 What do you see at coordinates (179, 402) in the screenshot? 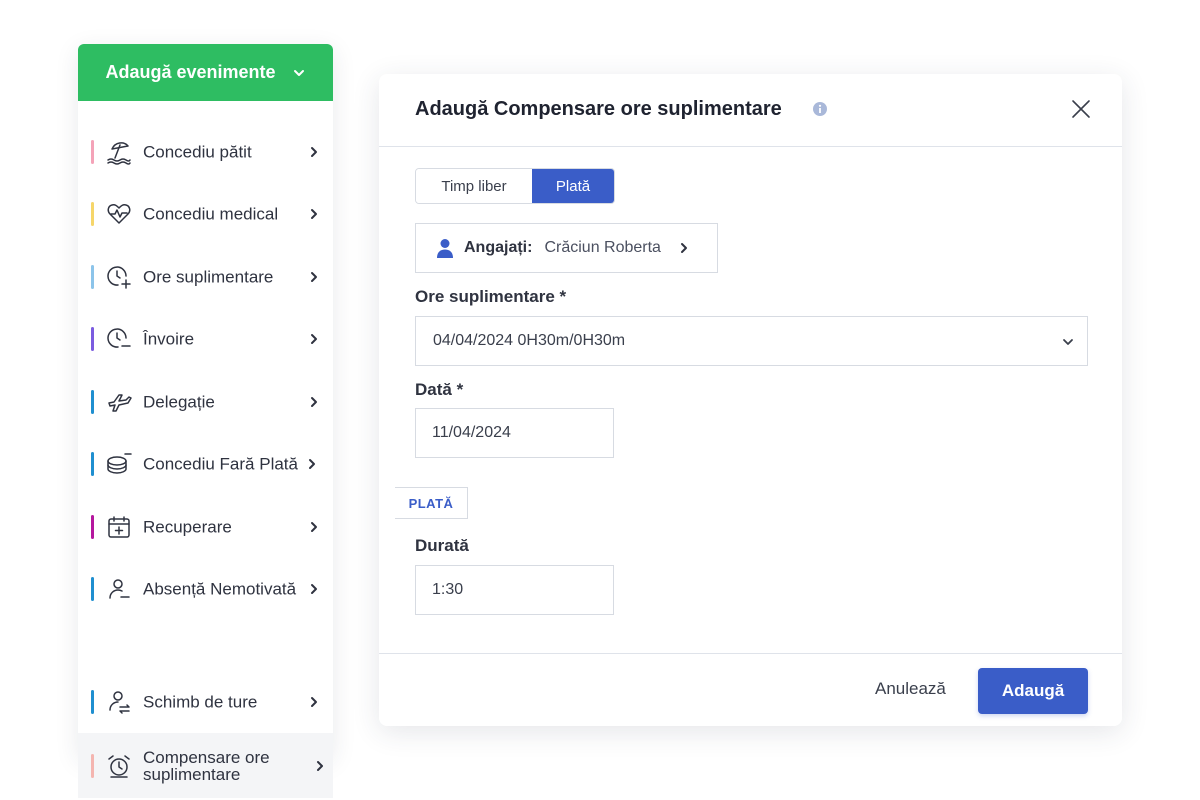
I see `menu-item-label: Delegație` at bounding box center [179, 402].